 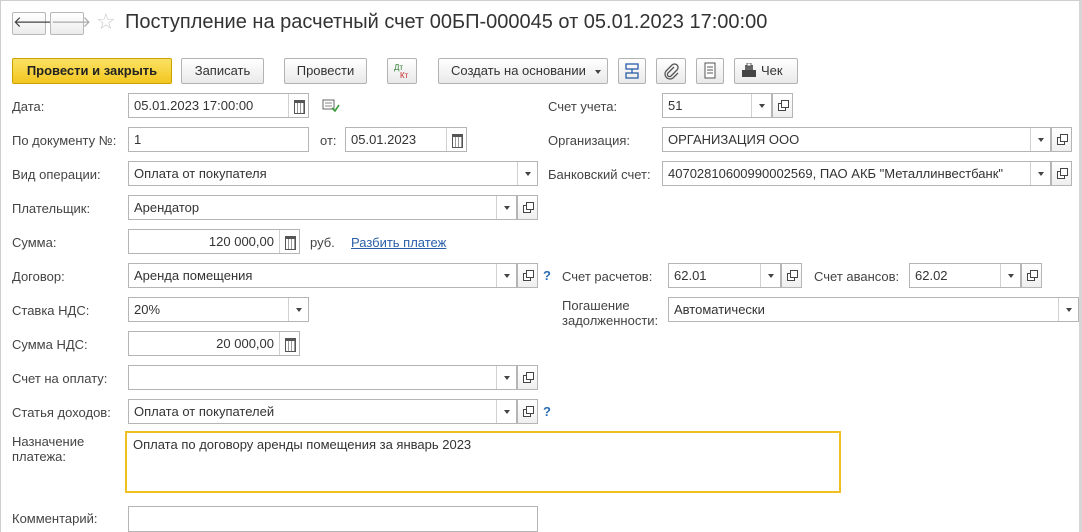 What do you see at coordinates (527, 275) in the screenshot?
I see `open-contract-icon` at bounding box center [527, 275].